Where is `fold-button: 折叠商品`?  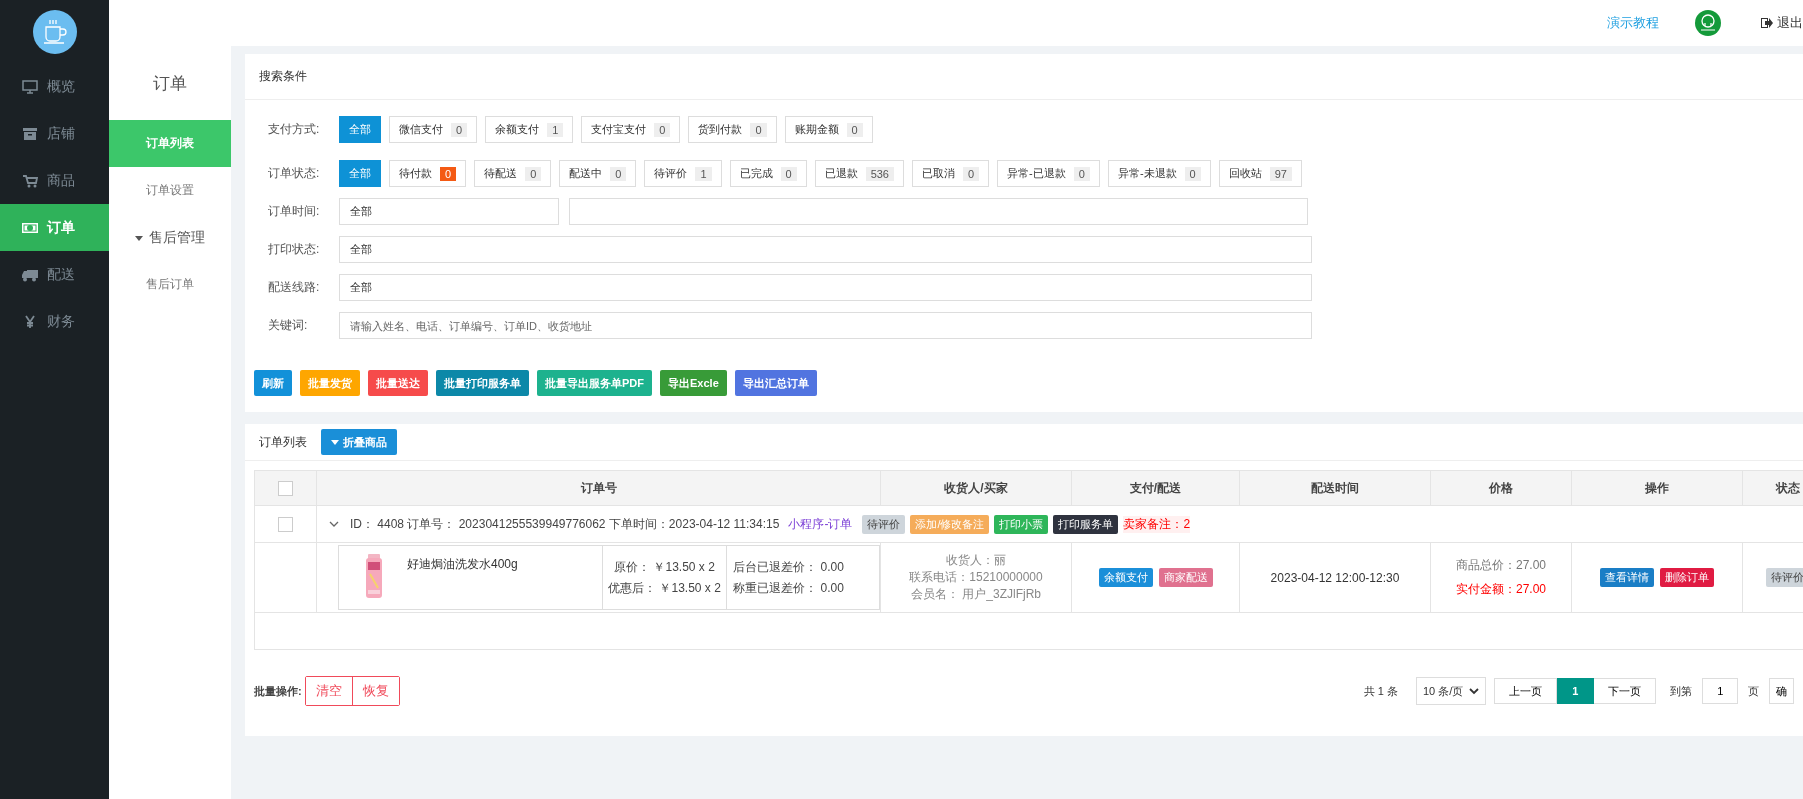 fold-button: 折叠商品 is located at coordinates (359, 442).